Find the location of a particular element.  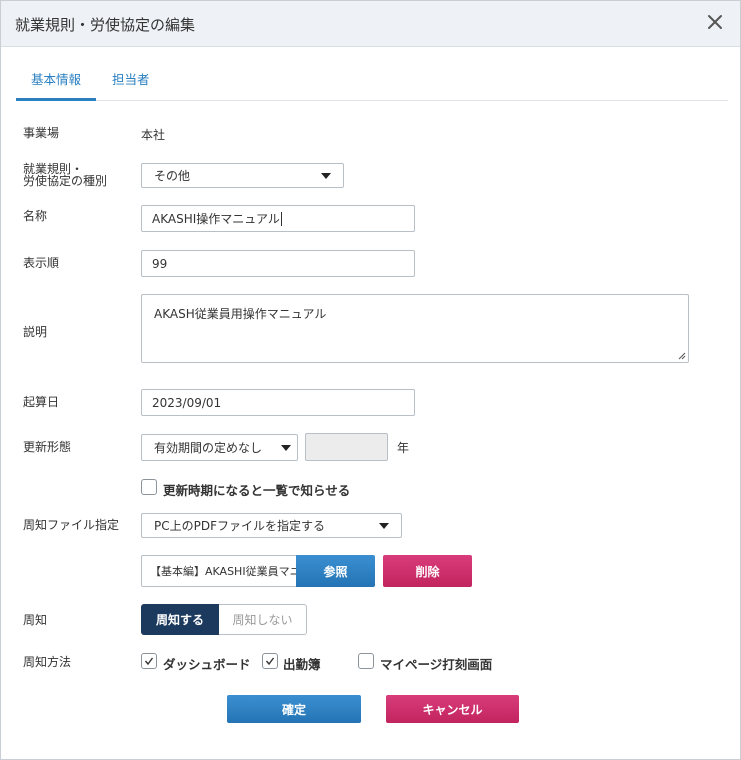

timesheet-checkbox is located at coordinates (270, 661).